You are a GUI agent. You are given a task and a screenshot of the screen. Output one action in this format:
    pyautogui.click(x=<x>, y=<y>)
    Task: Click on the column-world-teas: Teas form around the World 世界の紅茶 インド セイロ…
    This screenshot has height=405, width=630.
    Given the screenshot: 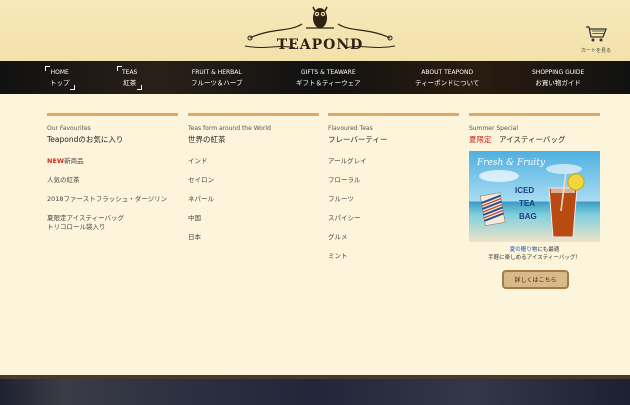 What is the action you would take?
    pyautogui.click(x=253, y=182)
    